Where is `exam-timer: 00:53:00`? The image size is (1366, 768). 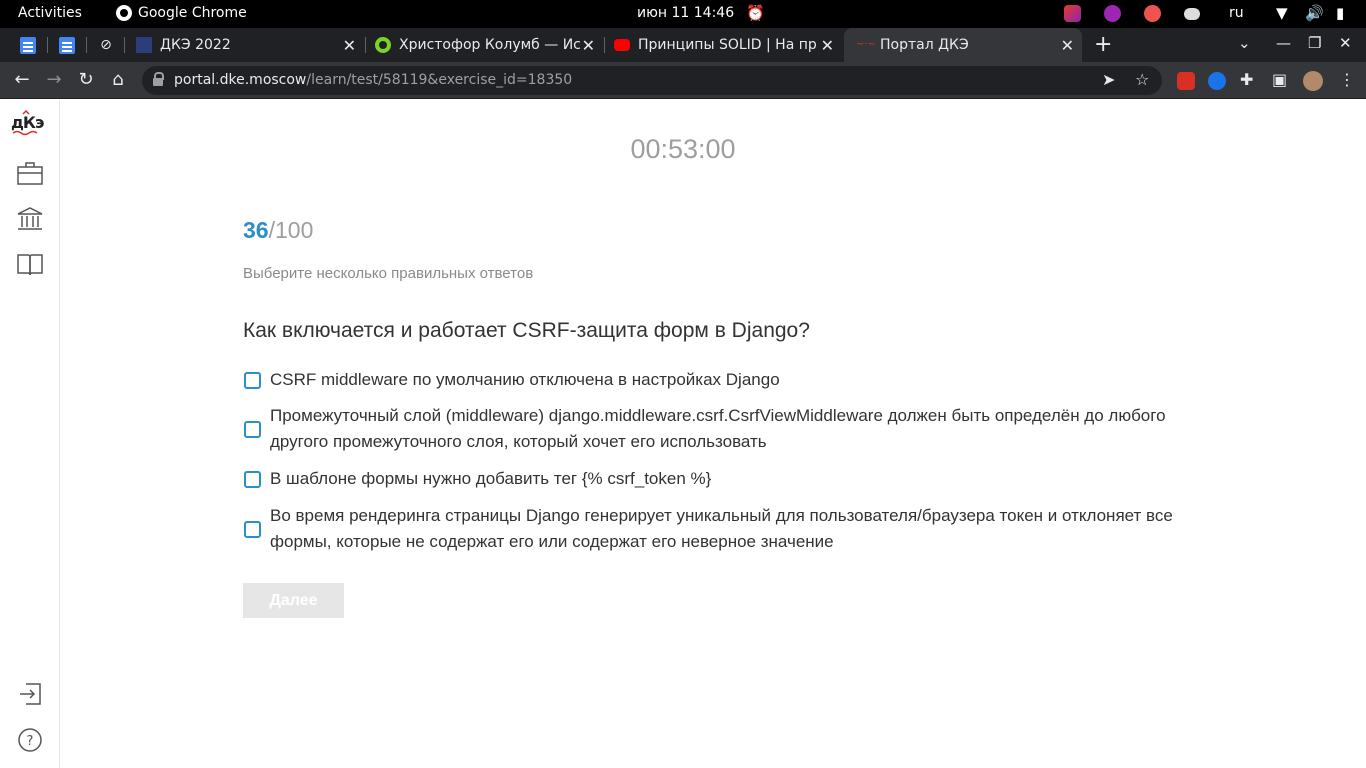
exam-timer: 00:53:00 is located at coordinates (683, 149).